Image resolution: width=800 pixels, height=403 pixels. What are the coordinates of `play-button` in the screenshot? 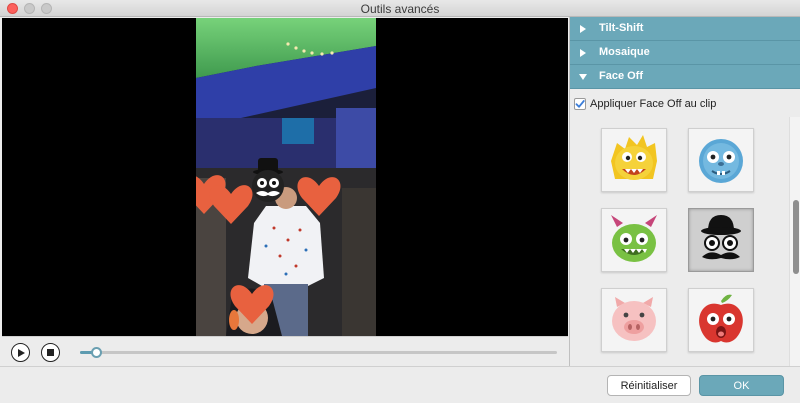 It's located at (20, 352).